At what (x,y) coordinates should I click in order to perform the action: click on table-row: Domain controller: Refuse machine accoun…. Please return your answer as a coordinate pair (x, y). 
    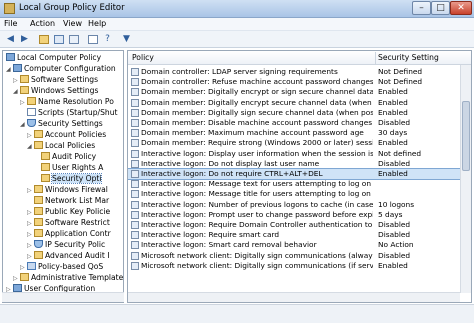
    Looking at the image, I should click on (294, 82).